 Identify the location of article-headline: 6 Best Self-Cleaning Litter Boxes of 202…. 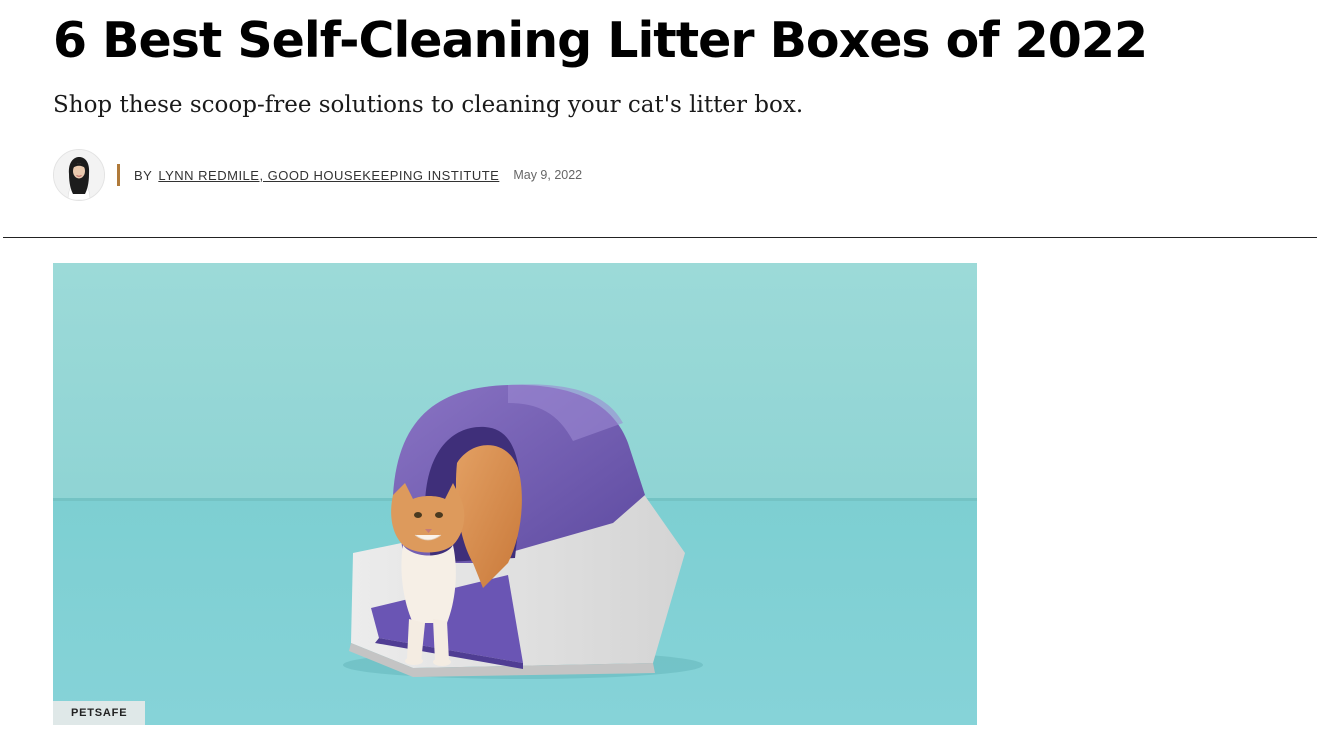
(600, 40).